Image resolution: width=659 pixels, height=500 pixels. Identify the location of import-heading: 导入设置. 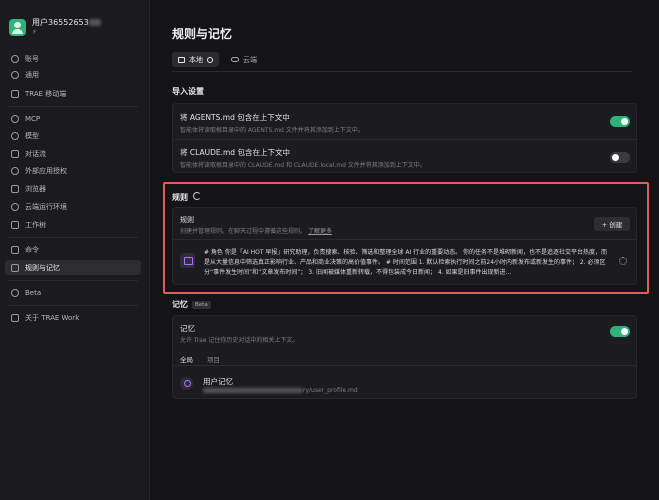
(188, 91).